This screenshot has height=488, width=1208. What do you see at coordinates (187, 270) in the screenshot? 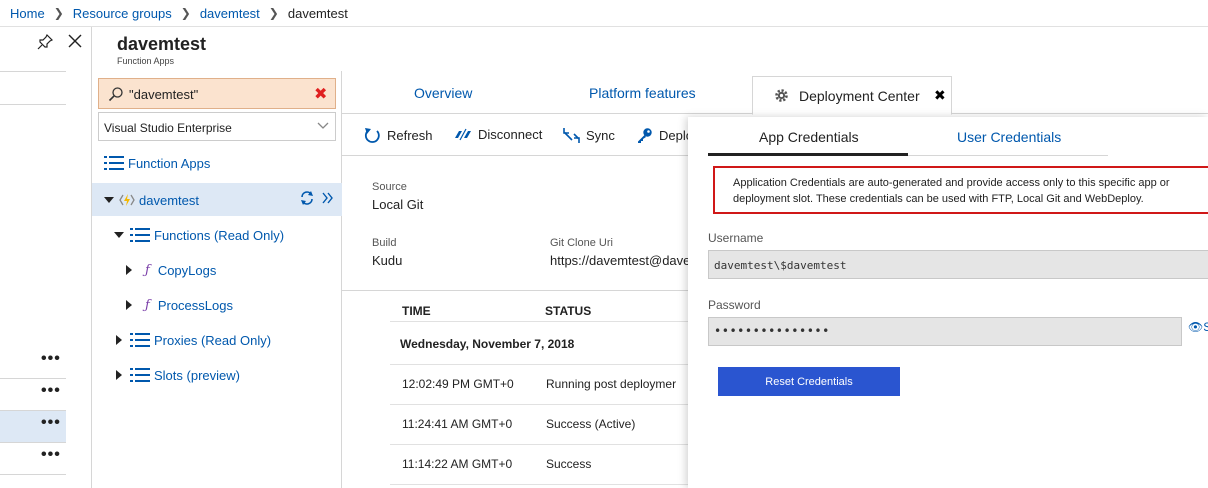
I see `tree-item-label: CopyLogs` at bounding box center [187, 270].